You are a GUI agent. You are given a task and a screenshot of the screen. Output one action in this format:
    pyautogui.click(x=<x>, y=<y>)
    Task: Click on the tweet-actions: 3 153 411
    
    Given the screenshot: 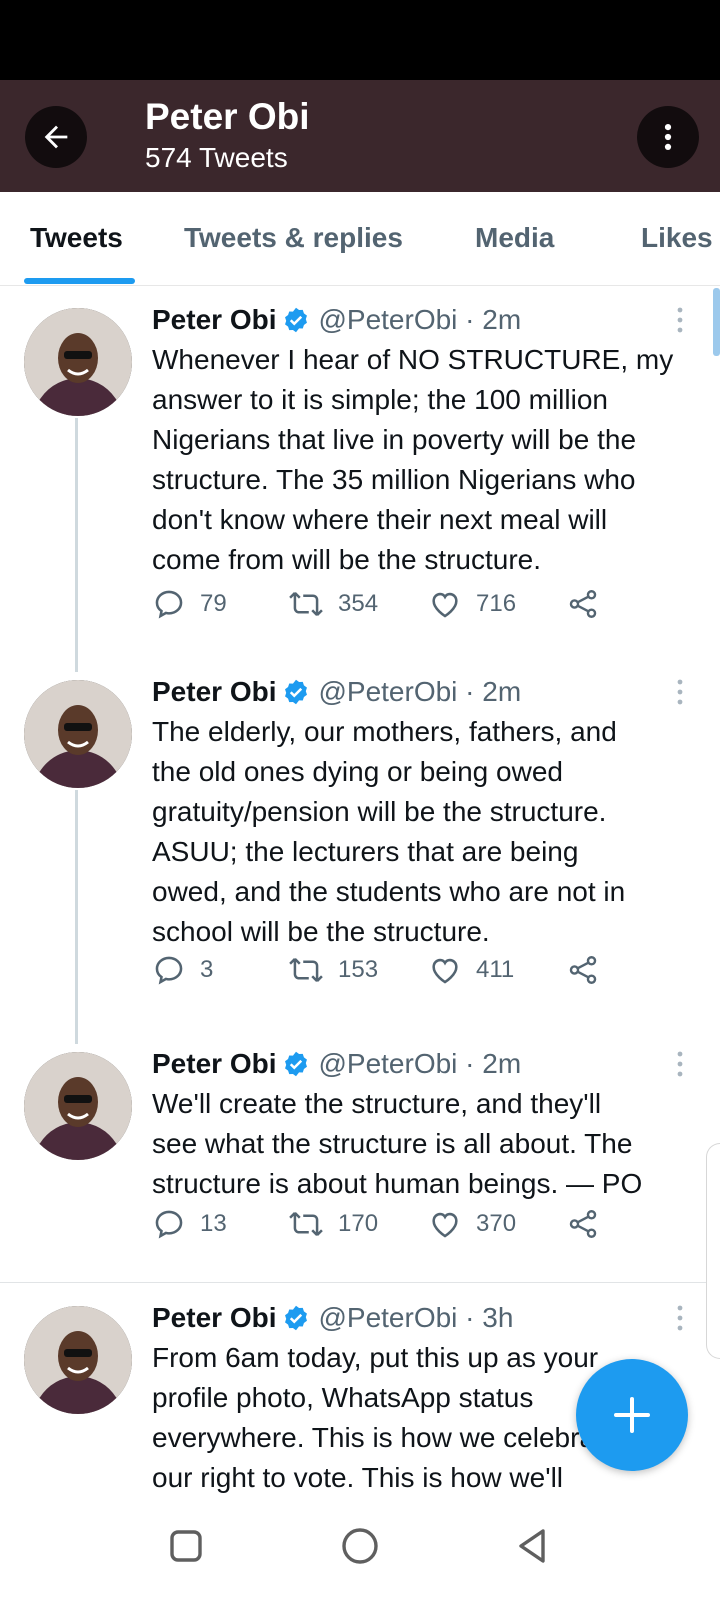 What is the action you would take?
    pyautogui.click(x=387, y=970)
    